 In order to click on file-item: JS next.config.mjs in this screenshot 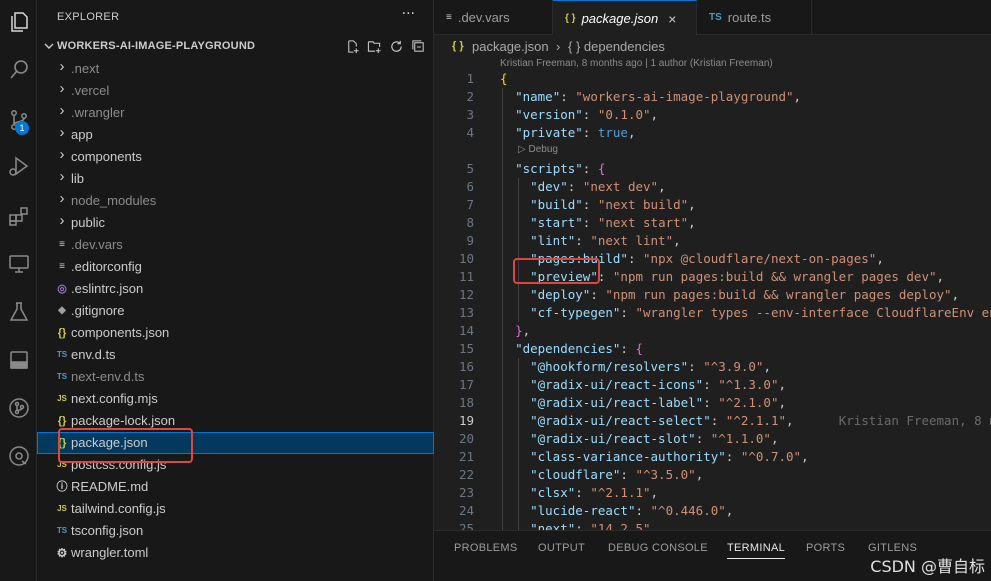, I will do `click(235, 399)`.